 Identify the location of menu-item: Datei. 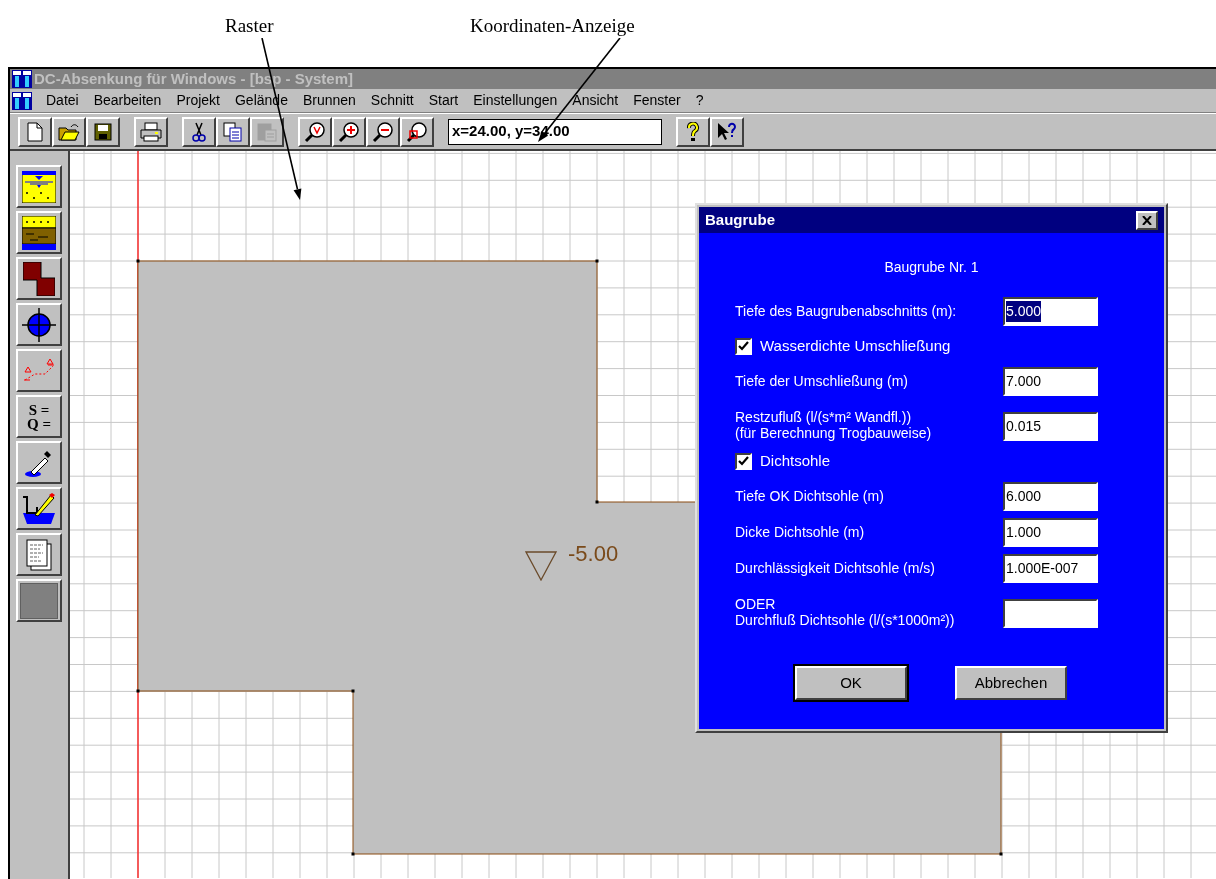
(62, 100).